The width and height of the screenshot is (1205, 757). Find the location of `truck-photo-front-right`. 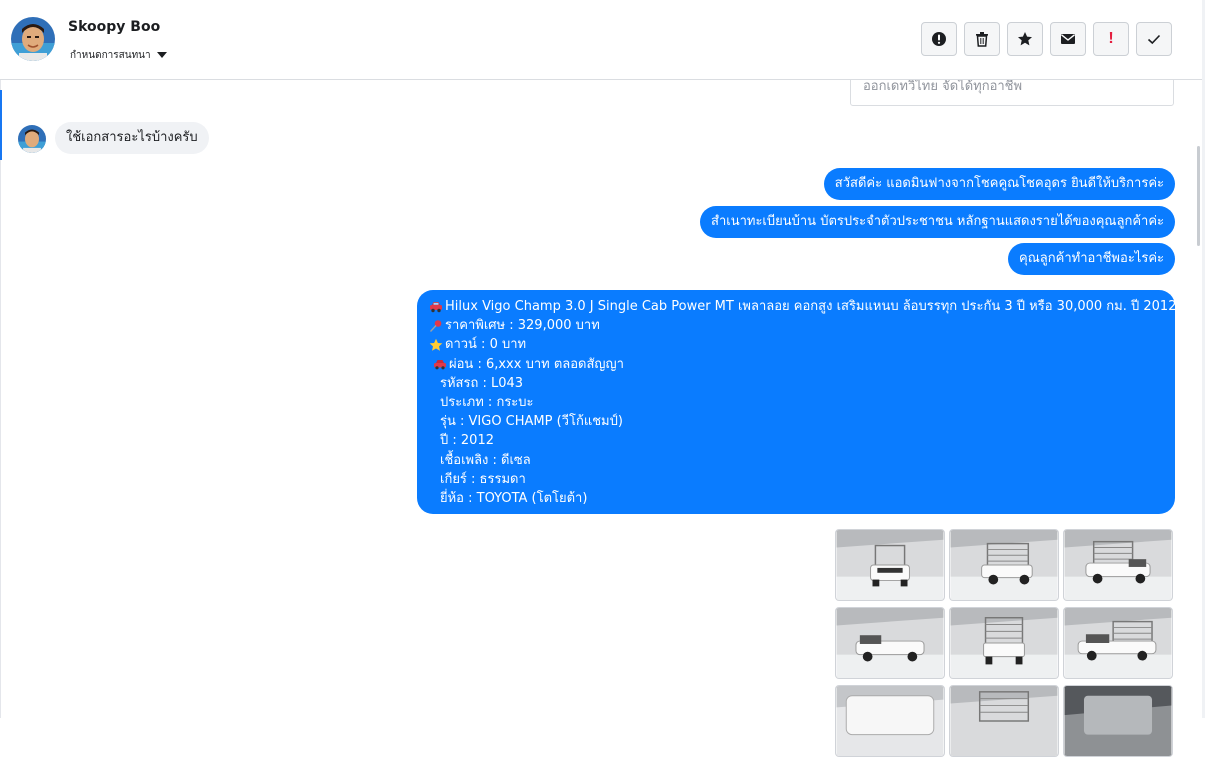

truck-photo-front-right is located at coordinates (1118, 565).